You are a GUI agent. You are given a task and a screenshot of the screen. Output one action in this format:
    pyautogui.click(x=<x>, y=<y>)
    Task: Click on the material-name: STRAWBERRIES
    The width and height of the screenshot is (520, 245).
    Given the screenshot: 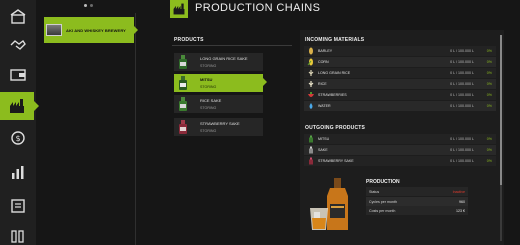 What is the action you would take?
    pyautogui.click(x=332, y=94)
    